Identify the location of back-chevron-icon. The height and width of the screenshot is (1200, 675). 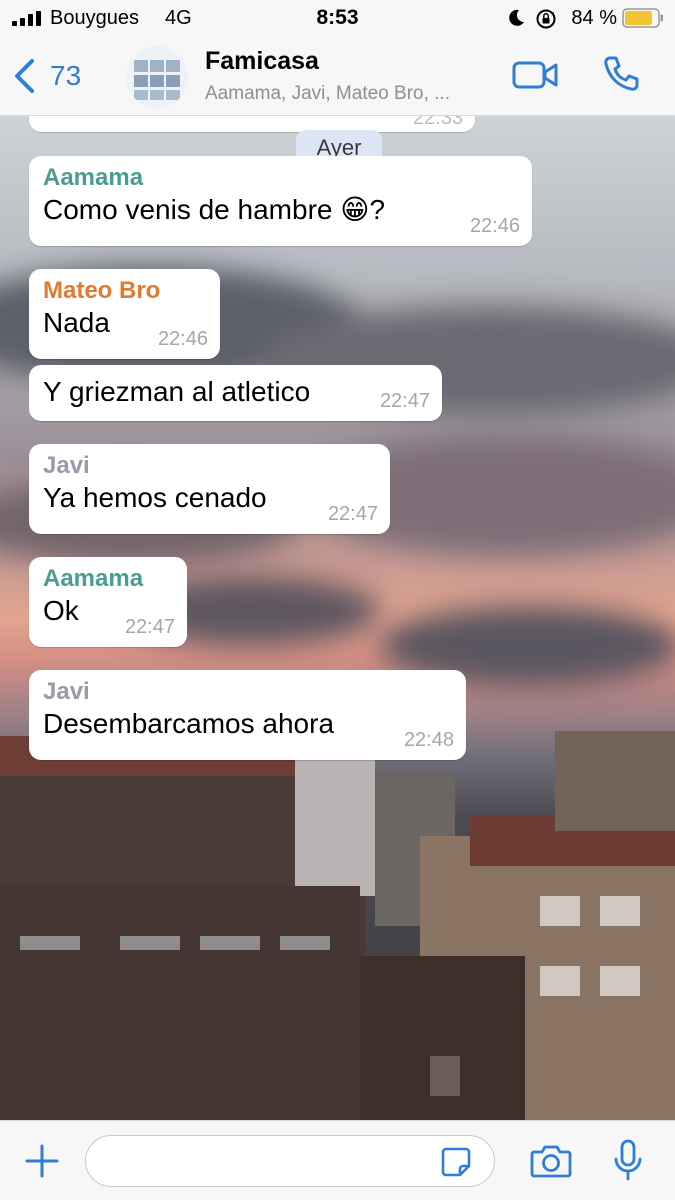
(24, 76).